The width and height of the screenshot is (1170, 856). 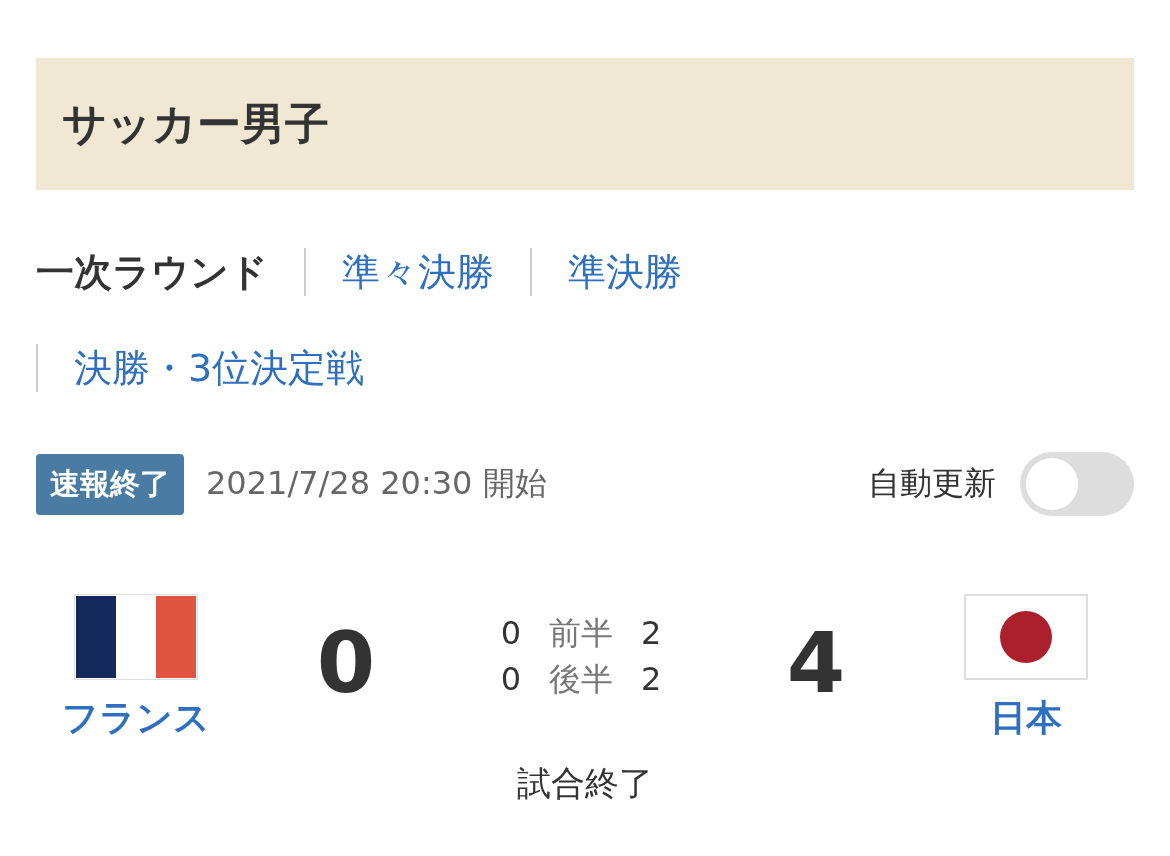 What do you see at coordinates (932, 483) in the screenshot?
I see `auto-update-label: 自動更新` at bounding box center [932, 483].